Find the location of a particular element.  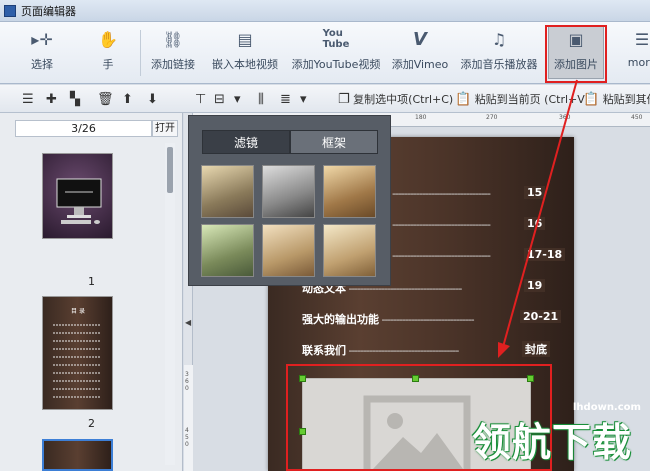

paste-current-button: 📋 粘贴到当前页 (Ctrl+V) is located at coordinates (522, 99).